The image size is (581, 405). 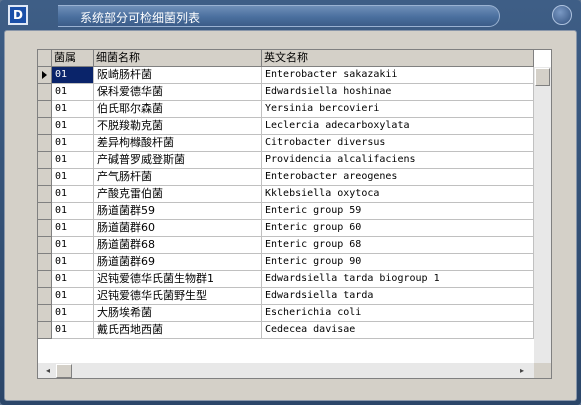 What do you see at coordinates (178, 228) in the screenshot?
I see `cell-chinese-name: 肠道菌群60` at bounding box center [178, 228].